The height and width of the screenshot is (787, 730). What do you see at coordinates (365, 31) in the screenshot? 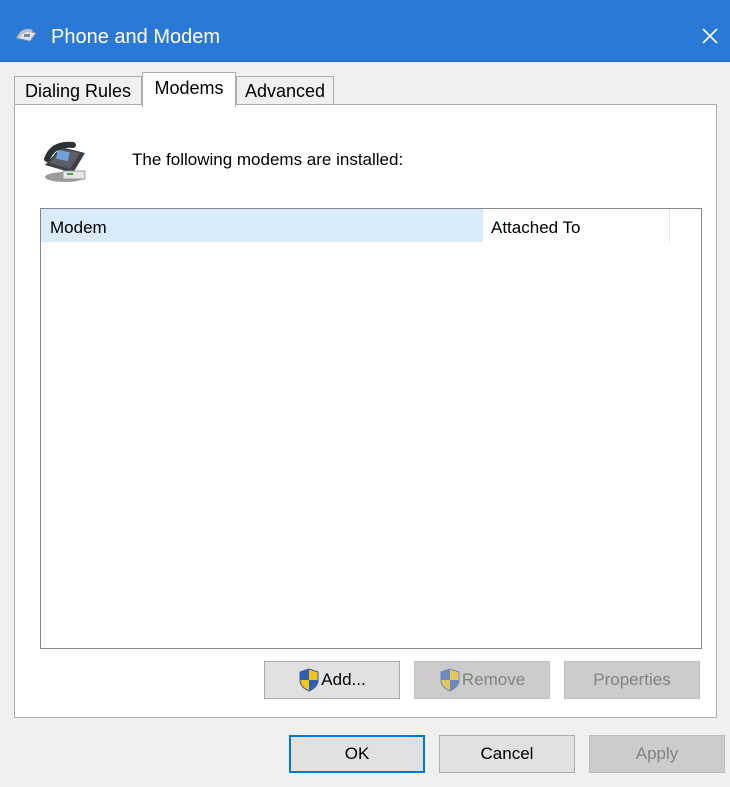
I see `title-bar: Phone and Modem` at bounding box center [365, 31].